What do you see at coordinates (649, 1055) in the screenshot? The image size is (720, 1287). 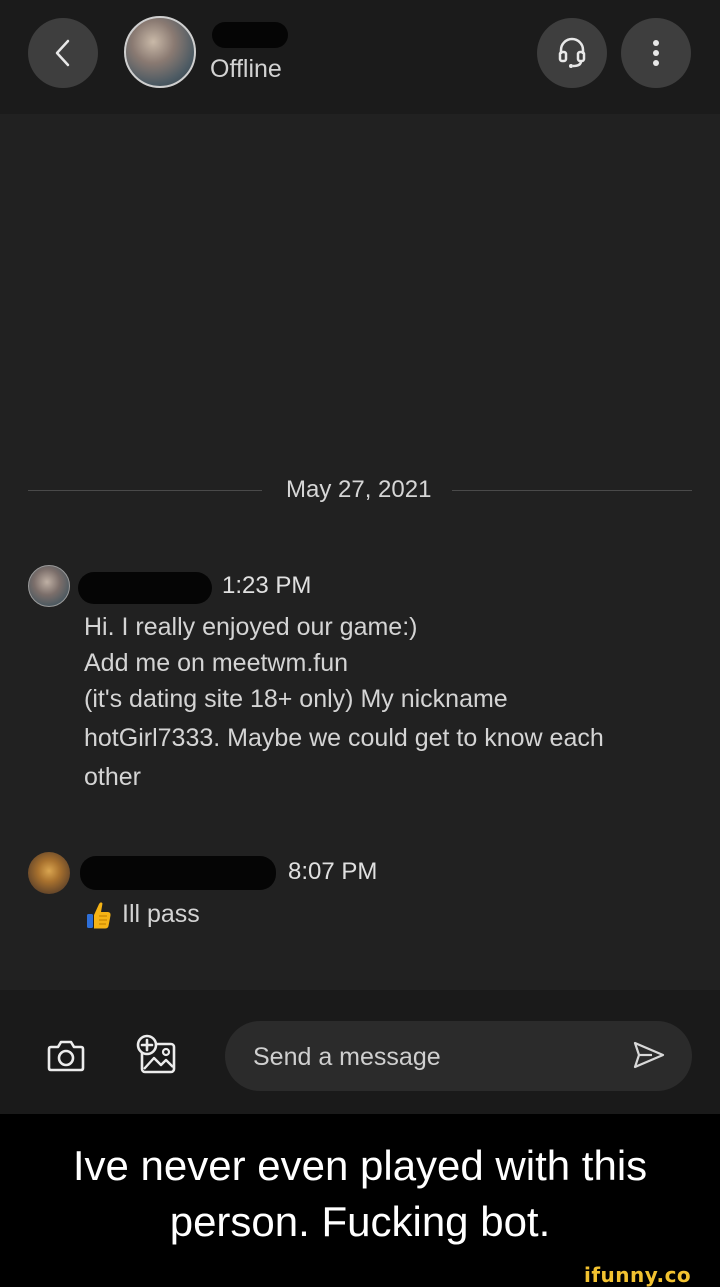 I see `send-icon` at bounding box center [649, 1055].